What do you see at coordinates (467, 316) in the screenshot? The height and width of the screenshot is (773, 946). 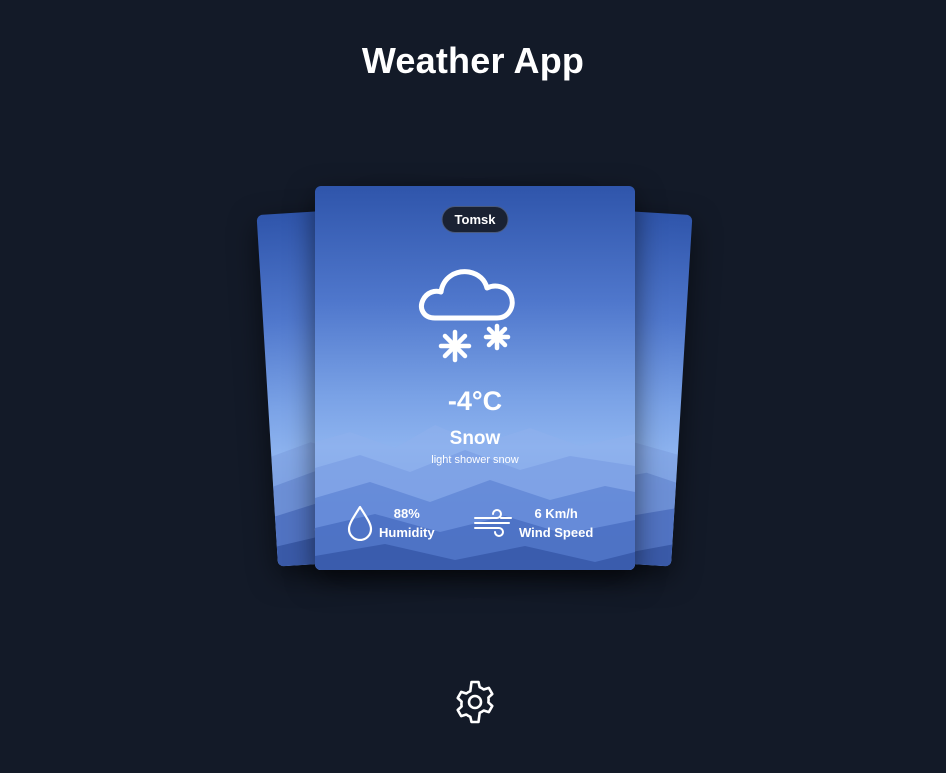 I see `snow-cloud-icon` at bounding box center [467, 316].